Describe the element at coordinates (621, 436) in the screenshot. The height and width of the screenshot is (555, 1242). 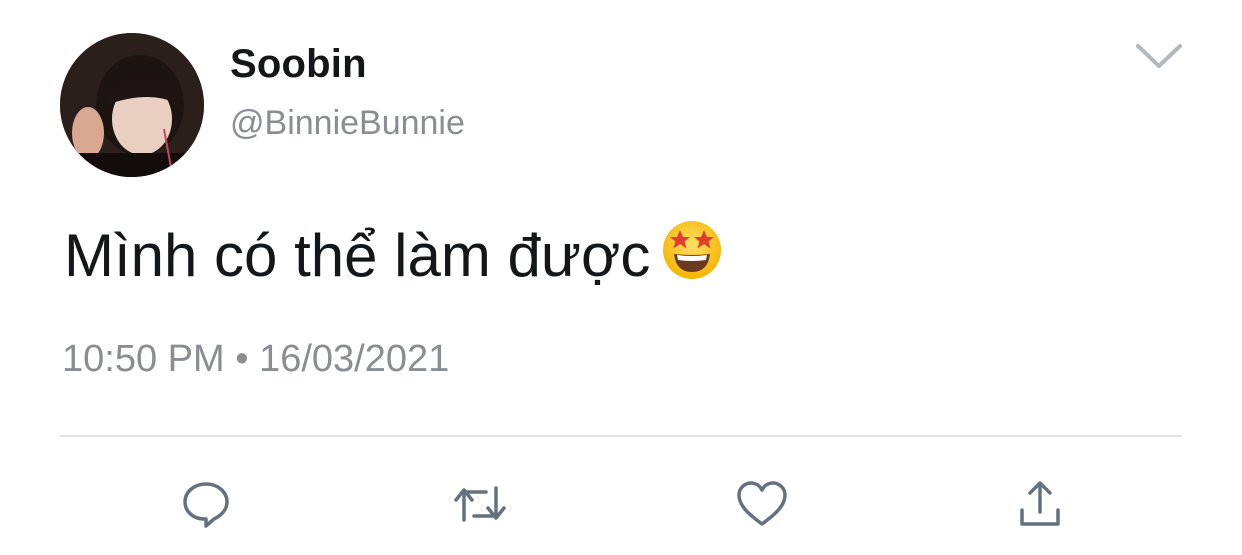
I see `divider` at that location.